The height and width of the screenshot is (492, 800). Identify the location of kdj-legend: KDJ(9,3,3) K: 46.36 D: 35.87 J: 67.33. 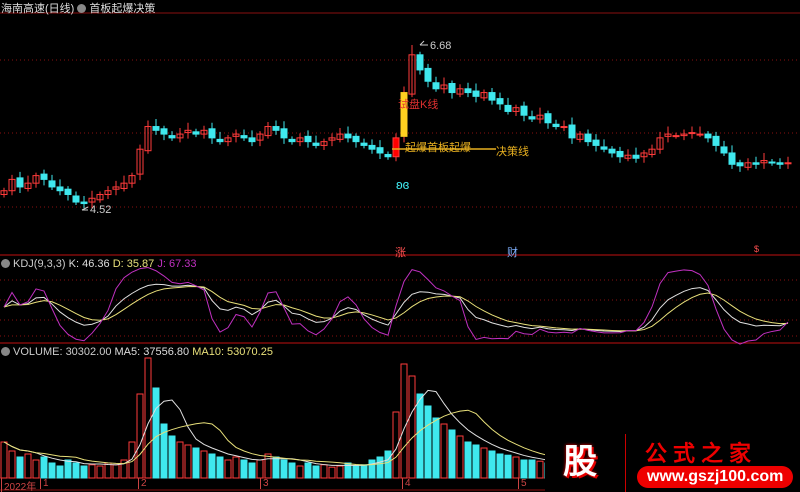
(98, 264).